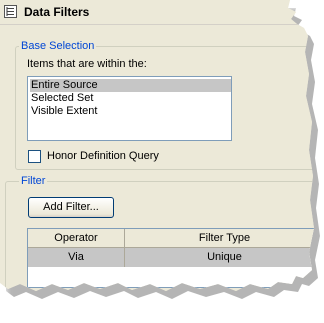 This screenshot has width=324, height=323. What do you see at coordinates (57, 12) in the screenshot?
I see `window-title: Data Filters` at bounding box center [57, 12].